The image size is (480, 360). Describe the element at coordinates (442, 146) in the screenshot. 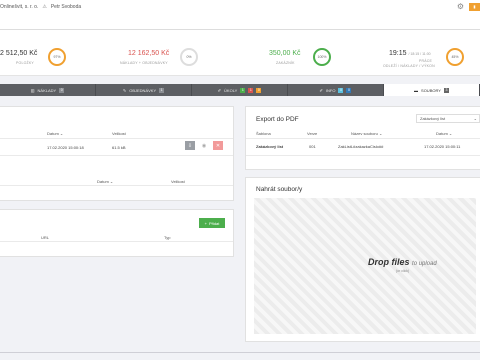

I see `export-row-date: 17.02.2020 15:00:11` at that location.